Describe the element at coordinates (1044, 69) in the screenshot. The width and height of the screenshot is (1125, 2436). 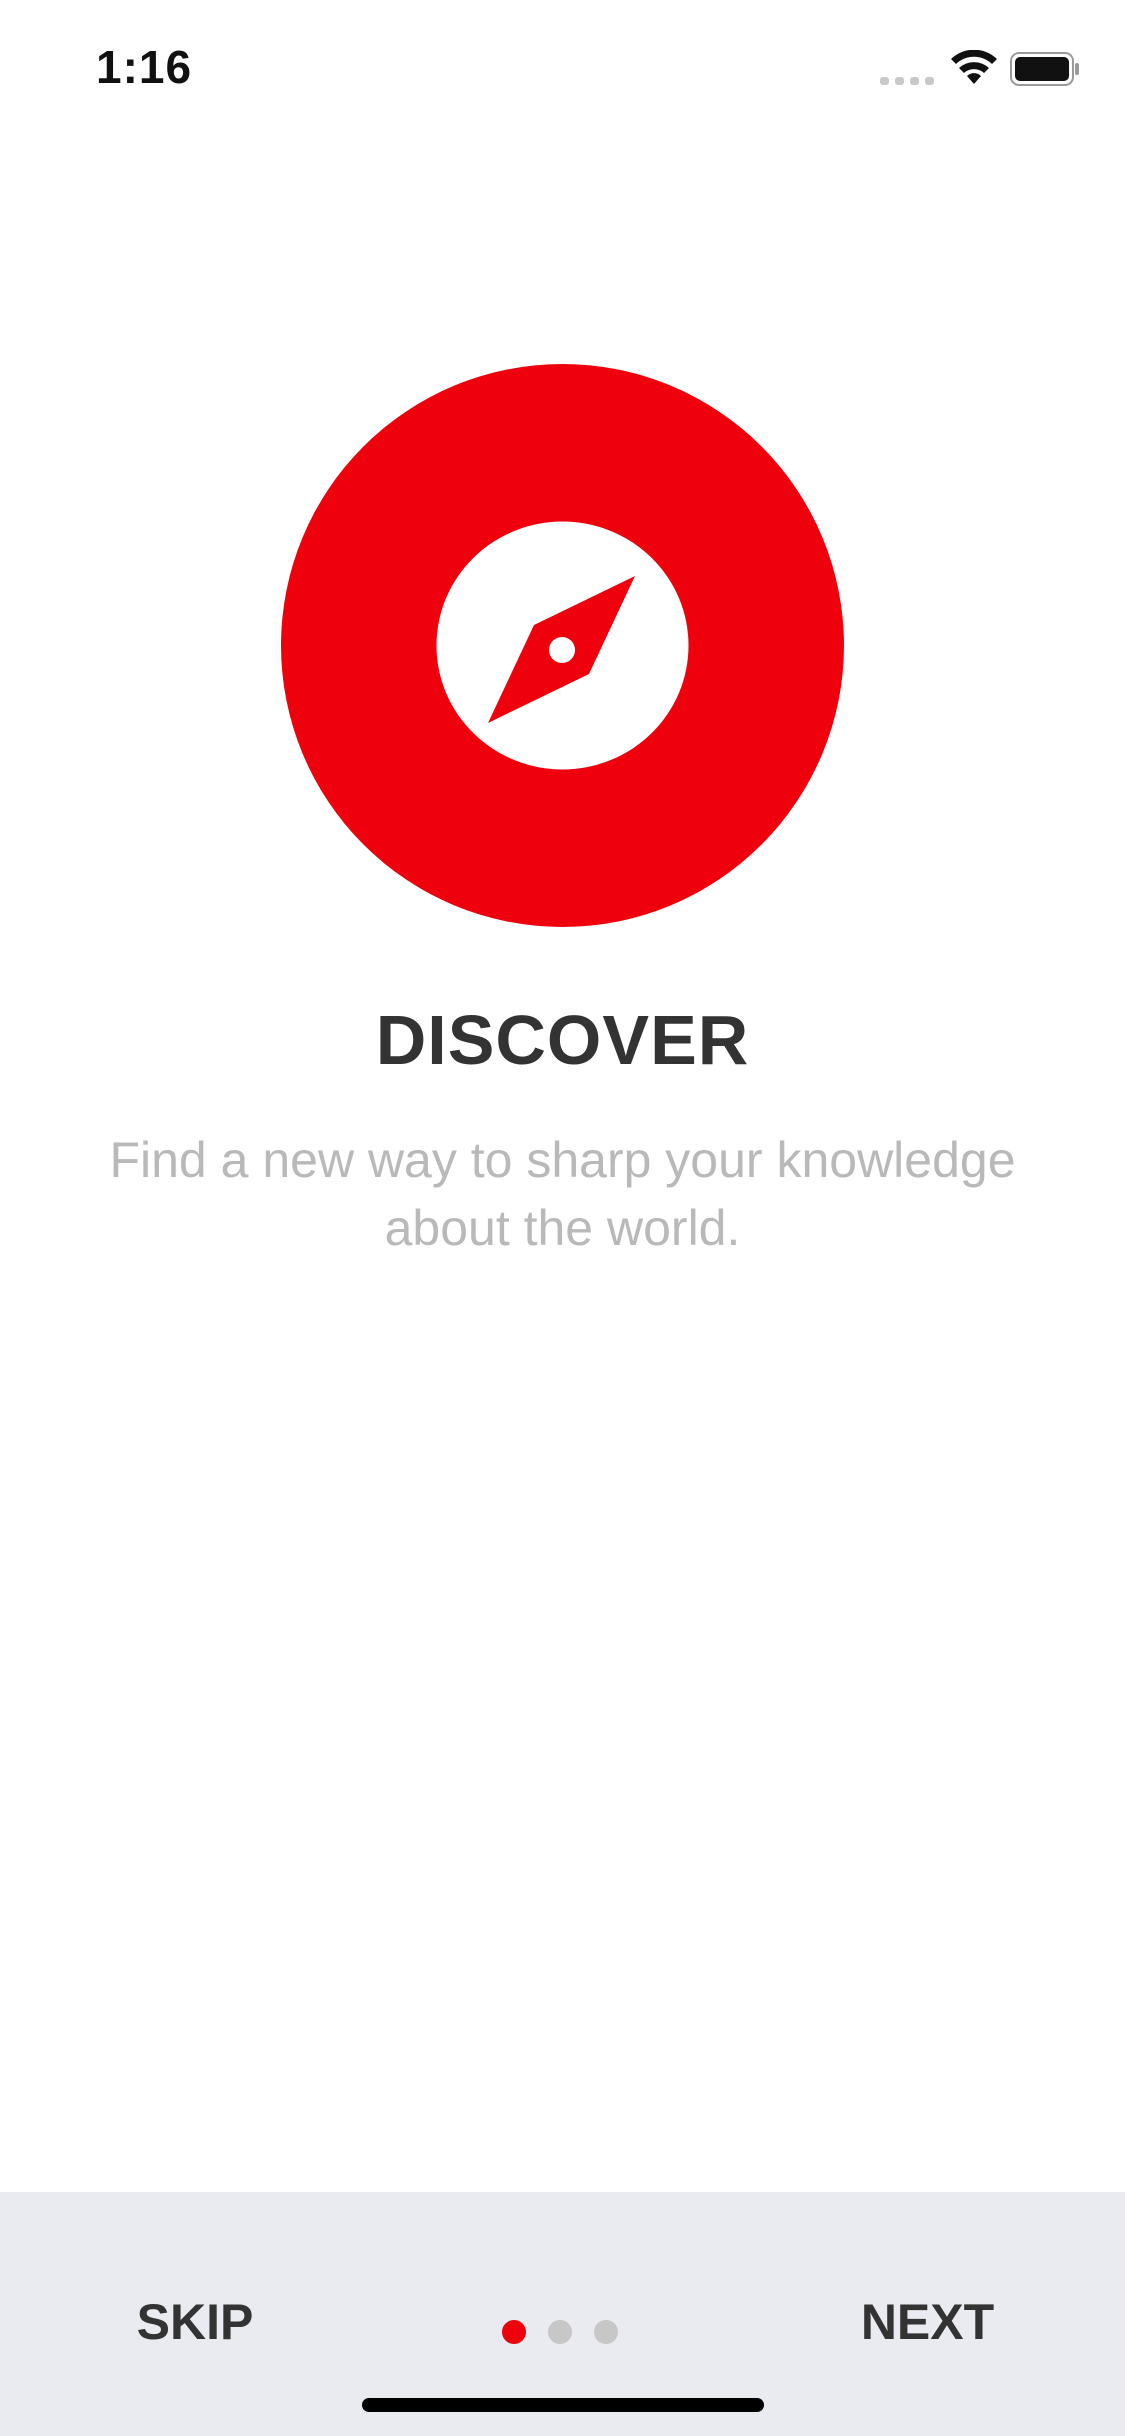
I see `battery-icon` at that location.